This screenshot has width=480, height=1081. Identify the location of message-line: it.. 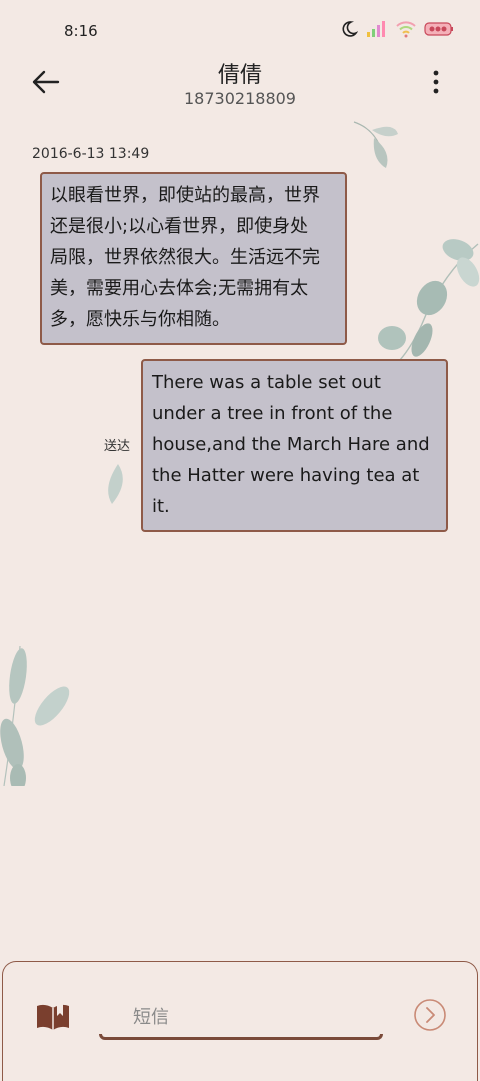
(161, 506).